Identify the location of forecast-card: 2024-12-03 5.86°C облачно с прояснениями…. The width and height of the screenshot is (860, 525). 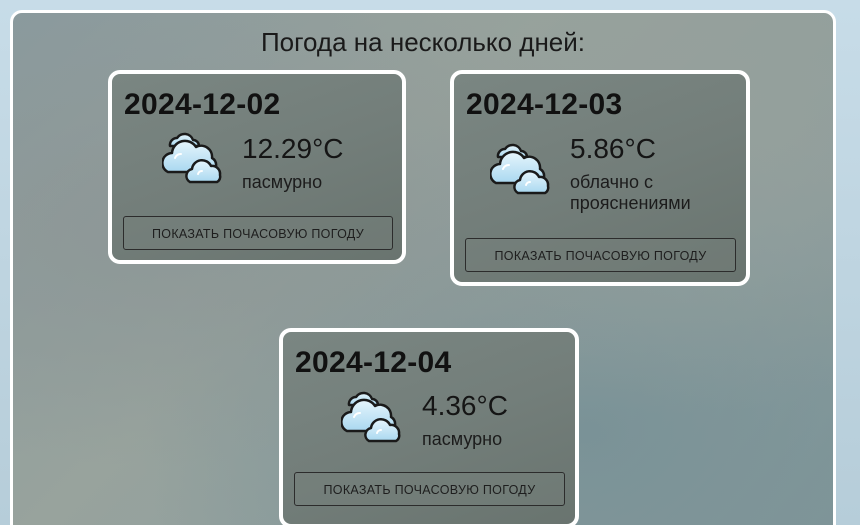
(600, 178).